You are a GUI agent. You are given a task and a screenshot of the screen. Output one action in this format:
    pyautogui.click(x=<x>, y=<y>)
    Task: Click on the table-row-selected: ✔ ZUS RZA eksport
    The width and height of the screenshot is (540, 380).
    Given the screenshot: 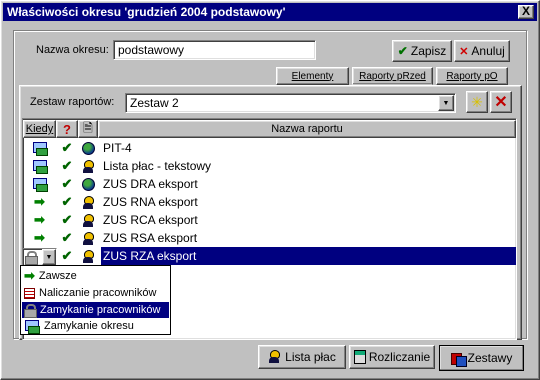 What is the action you would take?
    pyautogui.click(x=269, y=256)
    